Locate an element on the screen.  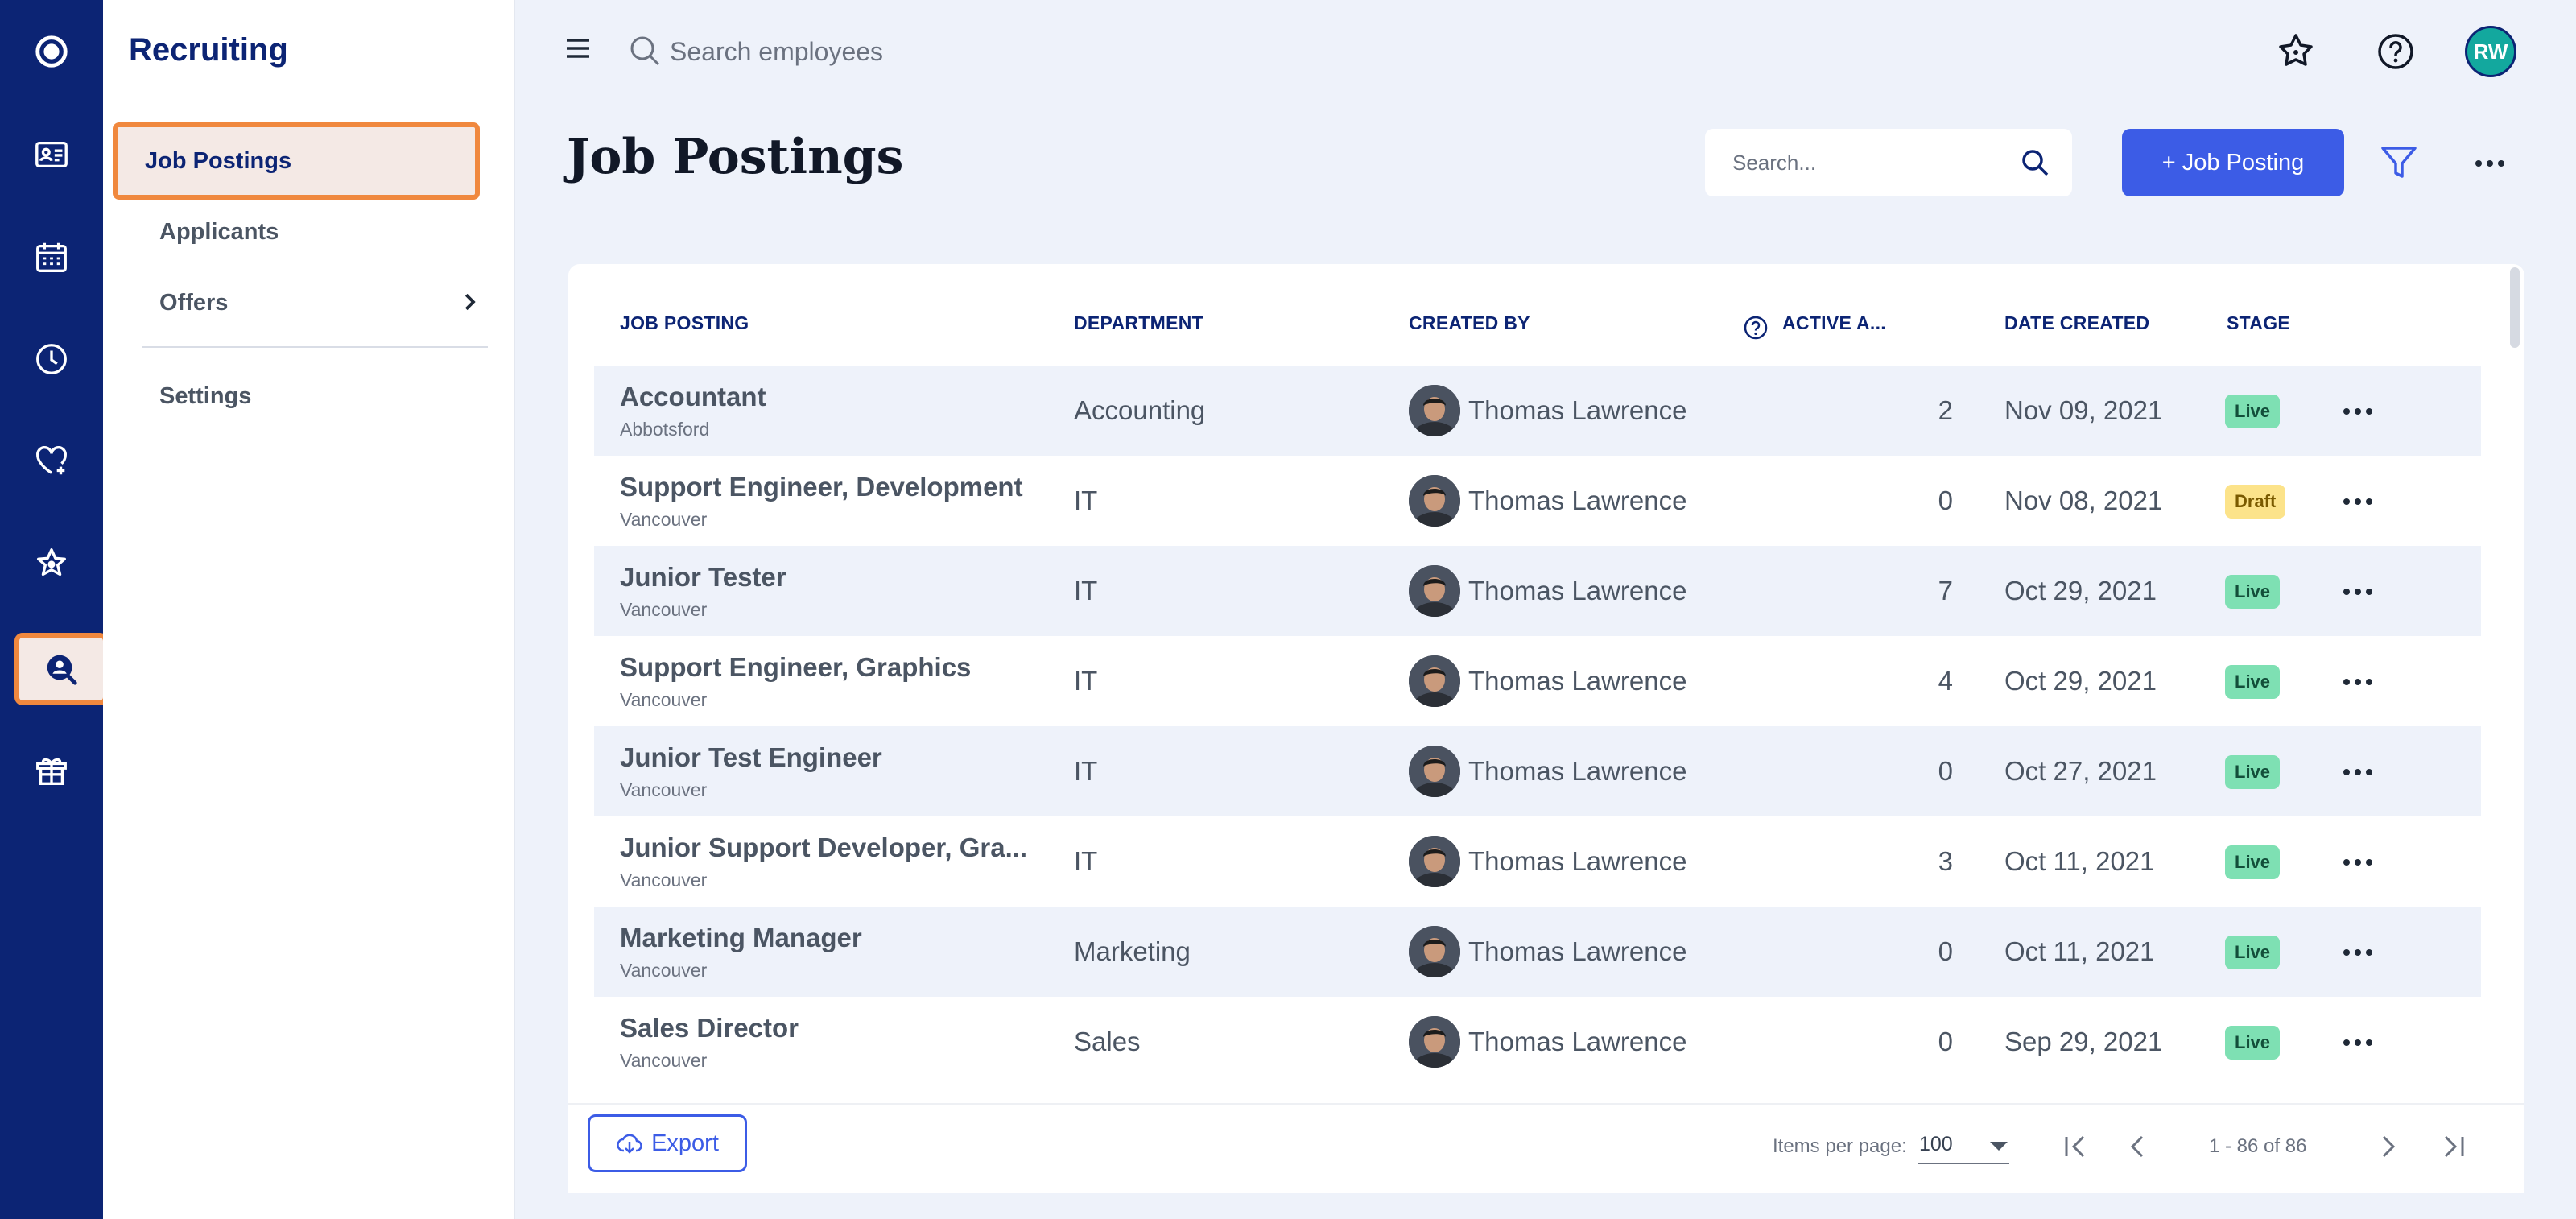
export-button: Export is located at coordinates (667, 1143).